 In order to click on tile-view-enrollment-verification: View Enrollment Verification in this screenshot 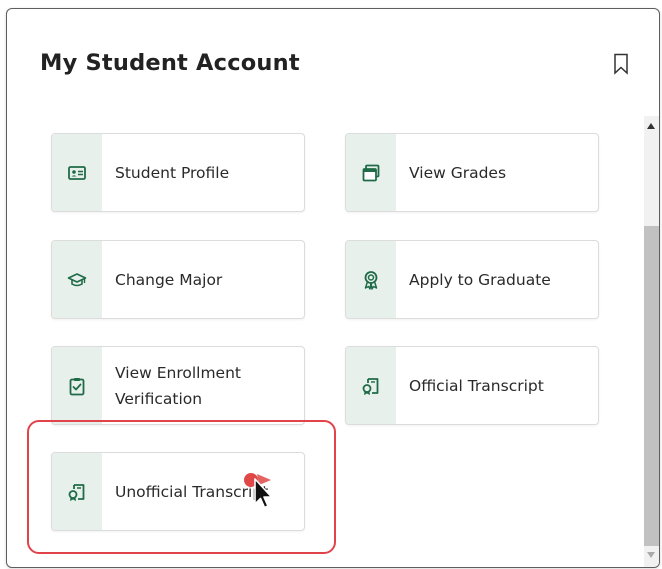, I will do `click(178, 385)`.